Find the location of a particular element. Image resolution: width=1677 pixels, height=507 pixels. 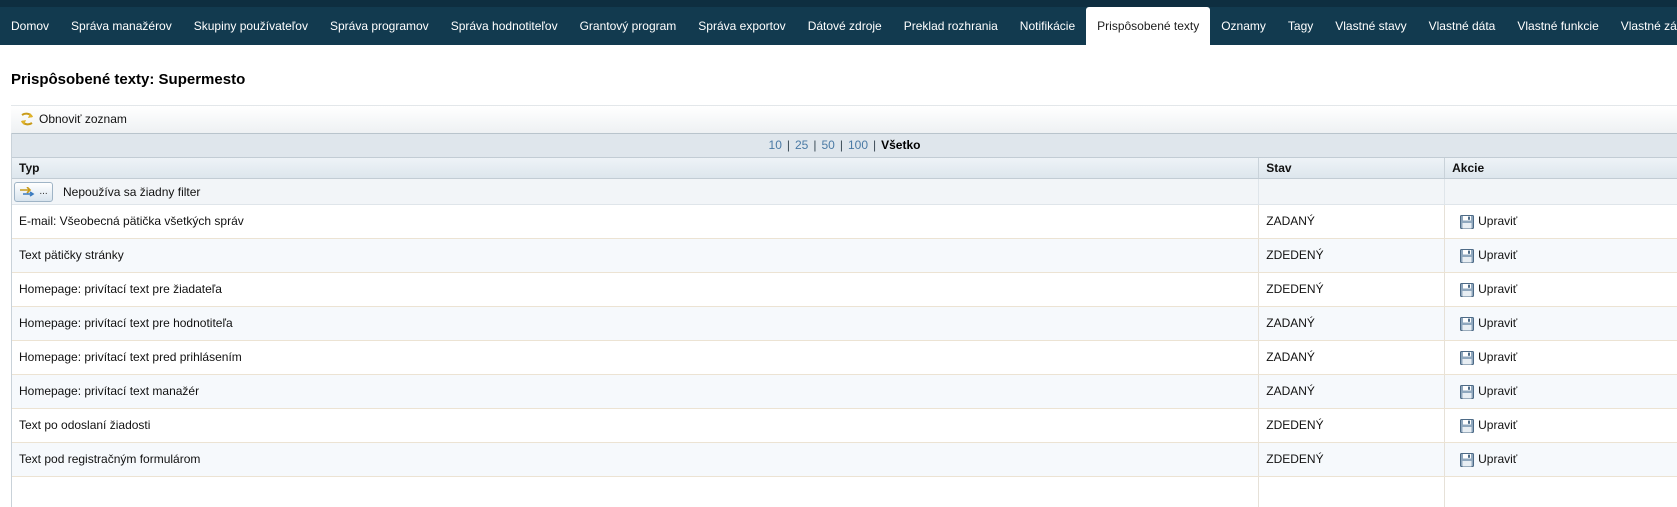

column-header-actions: Akcie is located at coordinates (1468, 168).